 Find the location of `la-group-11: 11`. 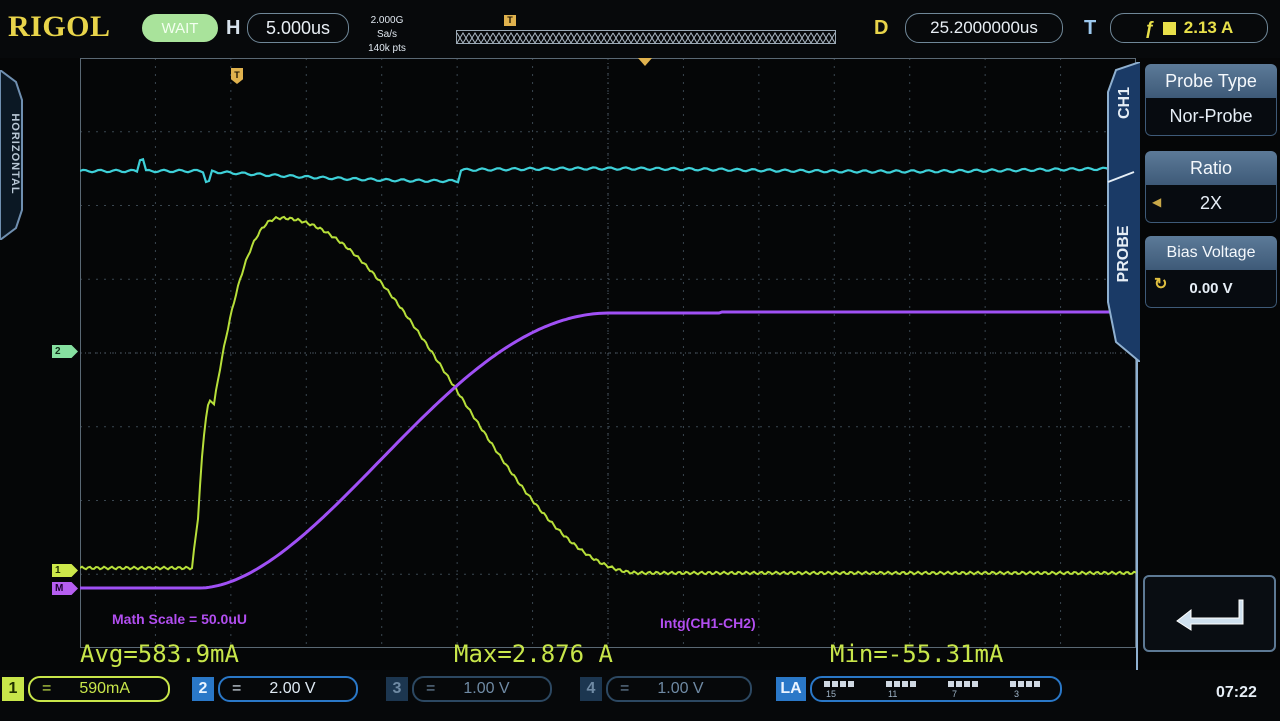

la-group-11: 11 is located at coordinates (893, 694).